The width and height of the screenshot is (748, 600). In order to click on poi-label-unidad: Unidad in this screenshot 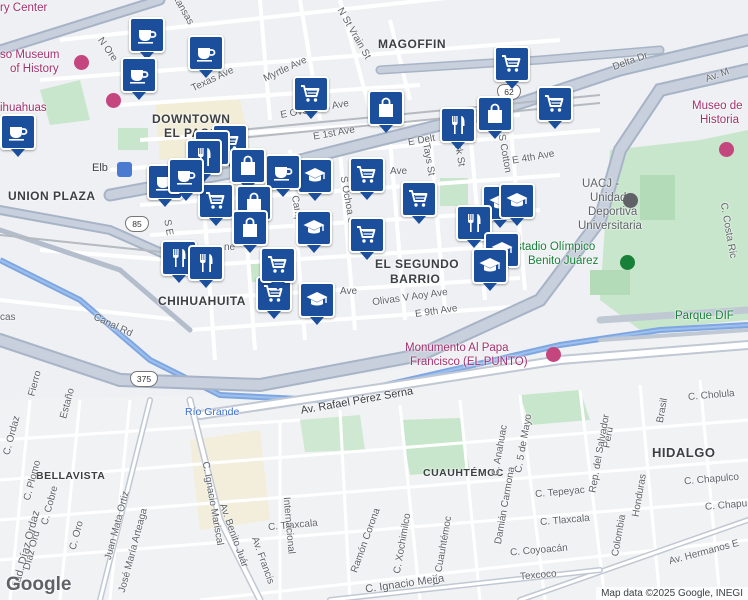, I will do `click(608, 198)`.